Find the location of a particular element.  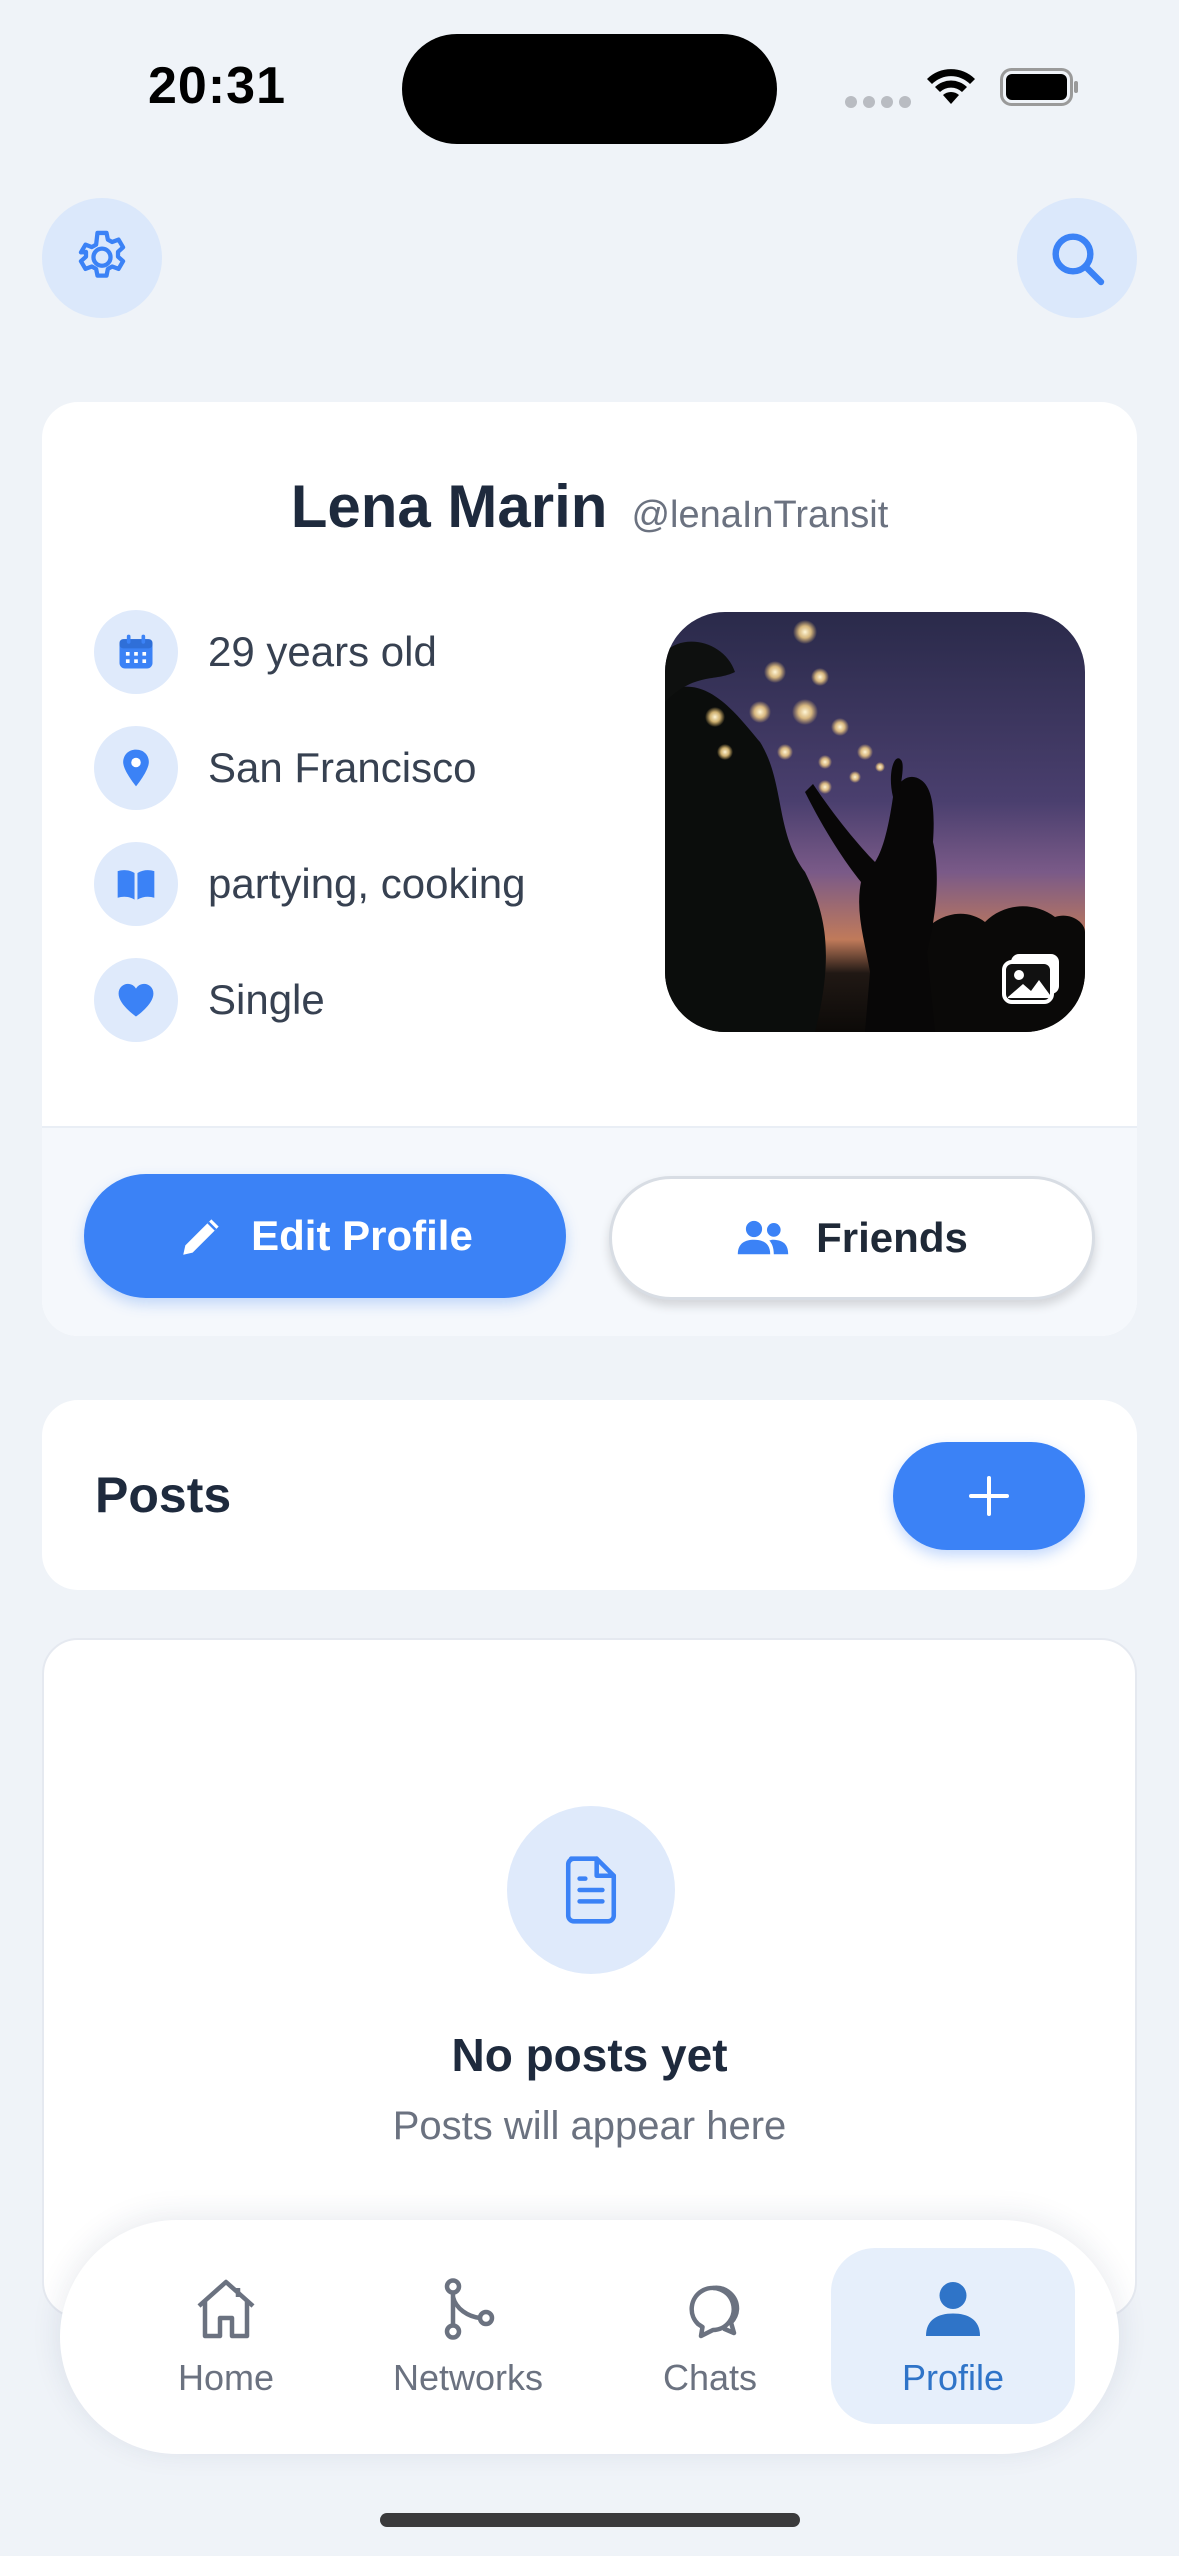

battery-icon is located at coordinates (1039, 87).